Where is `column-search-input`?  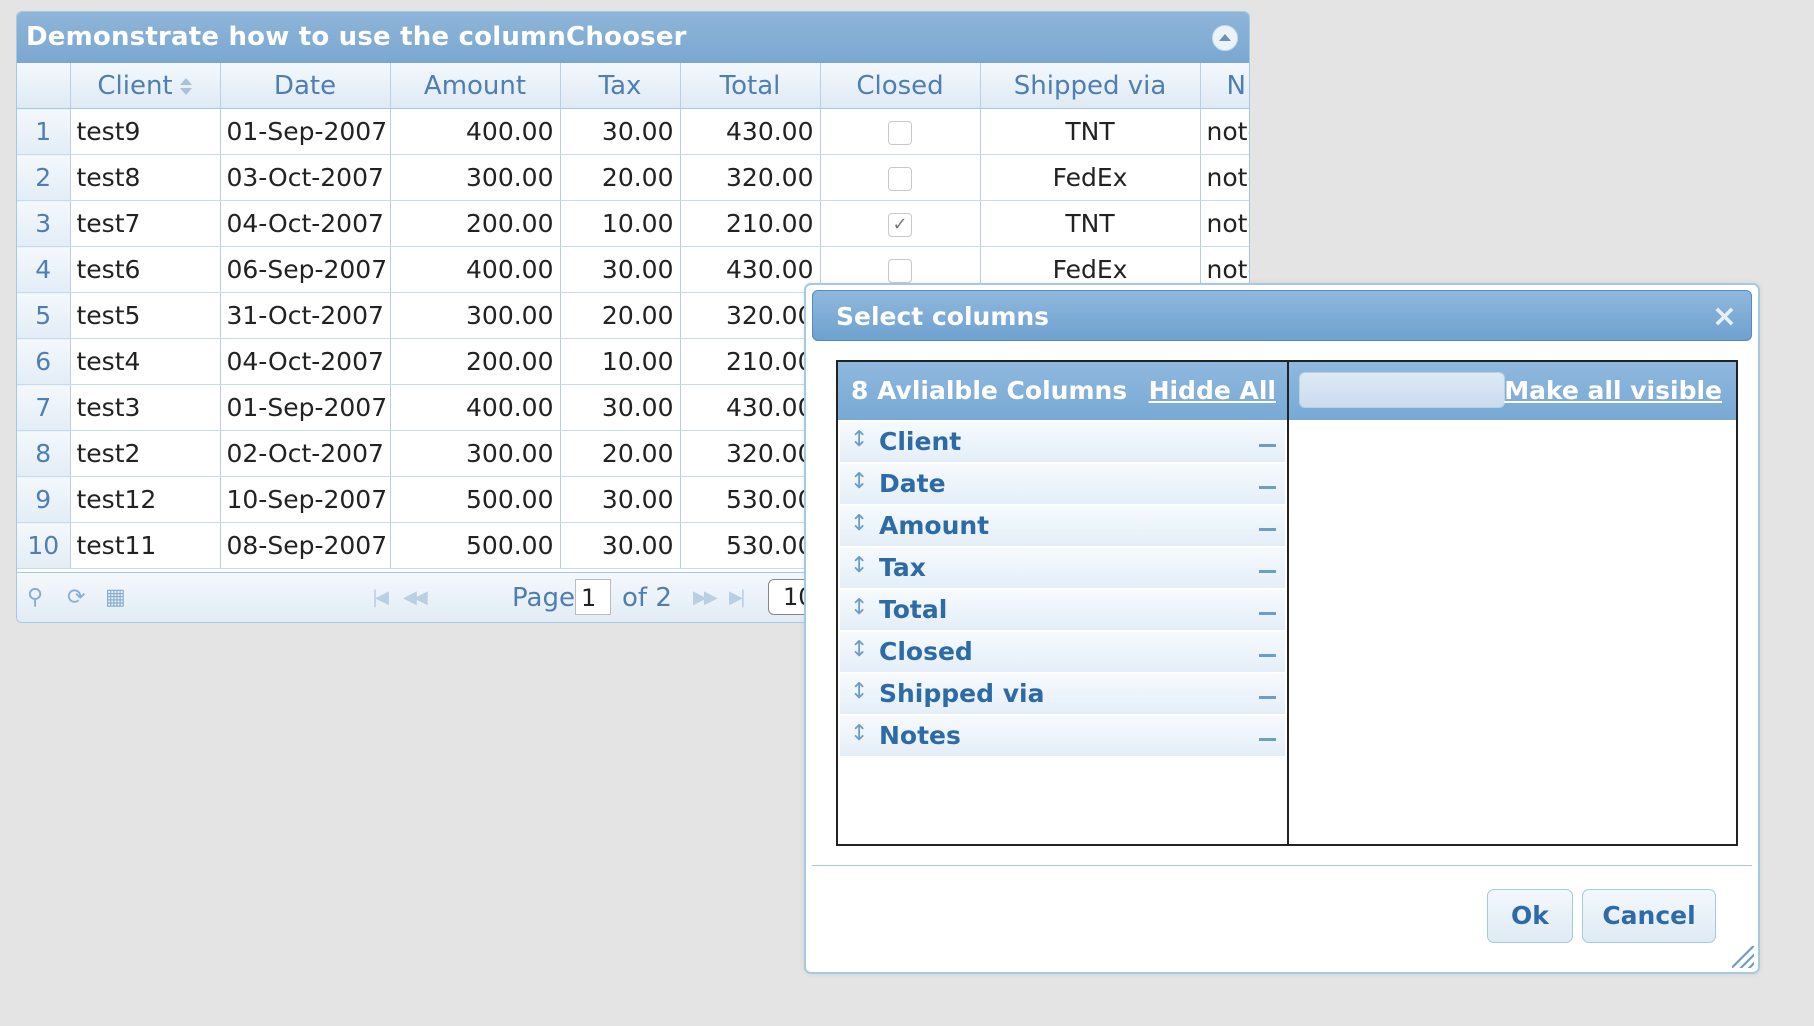
column-search-input is located at coordinates (1402, 390).